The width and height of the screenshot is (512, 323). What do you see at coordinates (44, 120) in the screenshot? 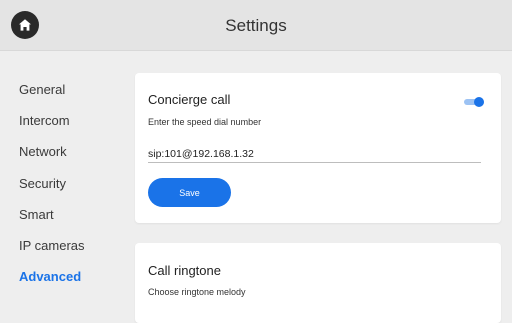
I see `sidebar-item-intercom: Intercom` at bounding box center [44, 120].